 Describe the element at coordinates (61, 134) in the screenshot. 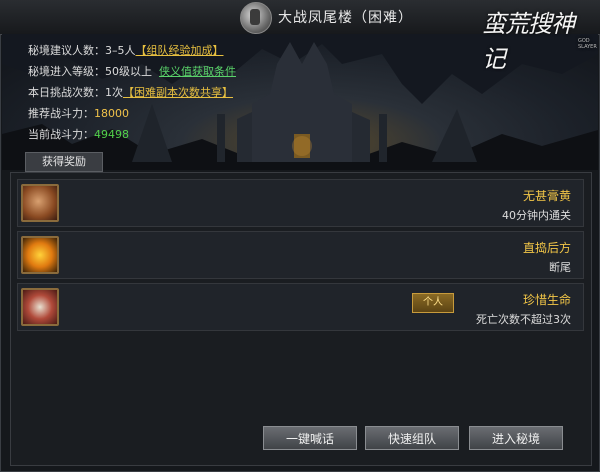

I see `current-power-label: 当前战斗力：` at that location.